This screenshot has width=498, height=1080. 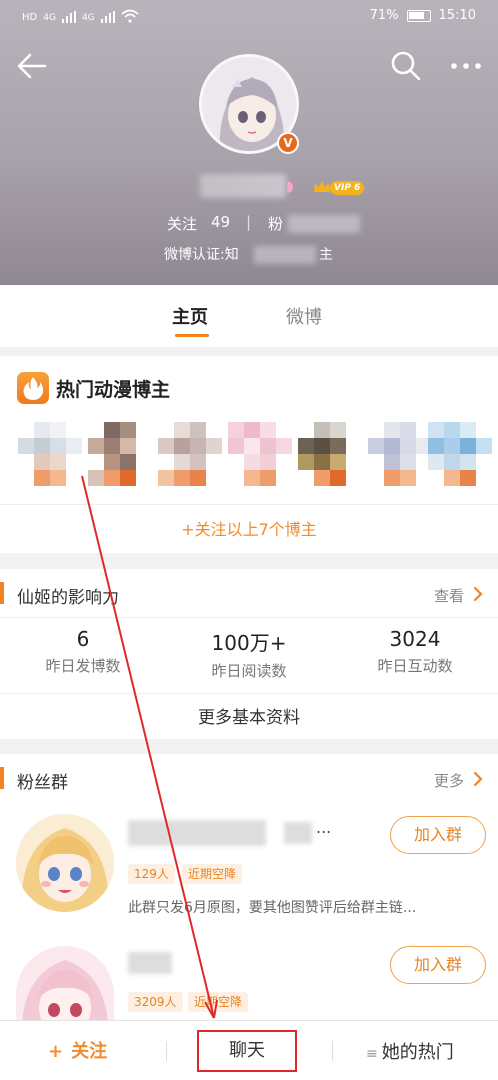 What do you see at coordinates (68, 598) in the screenshot?
I see `influence-title: 仙姬的影响力` at bounding box center [68, 598].